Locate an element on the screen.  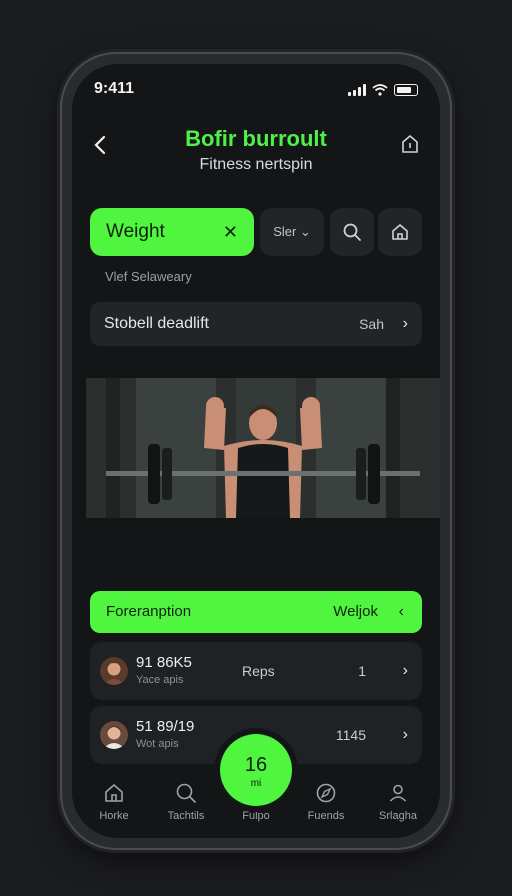
hint-text: Vlef Selaweary is located at coordinates (148, 276).